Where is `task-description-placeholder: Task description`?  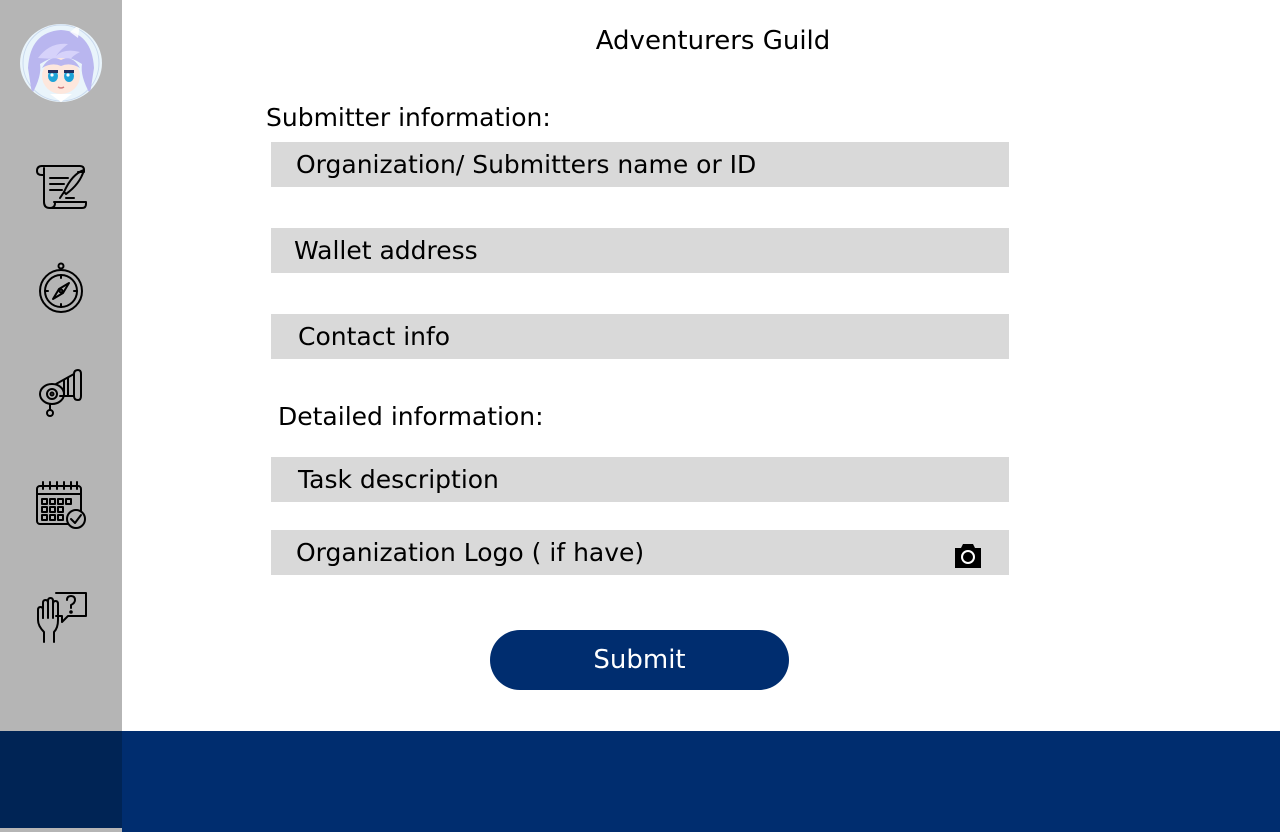
task-description-placeholder: Task description is located at coordinates (398, 479).